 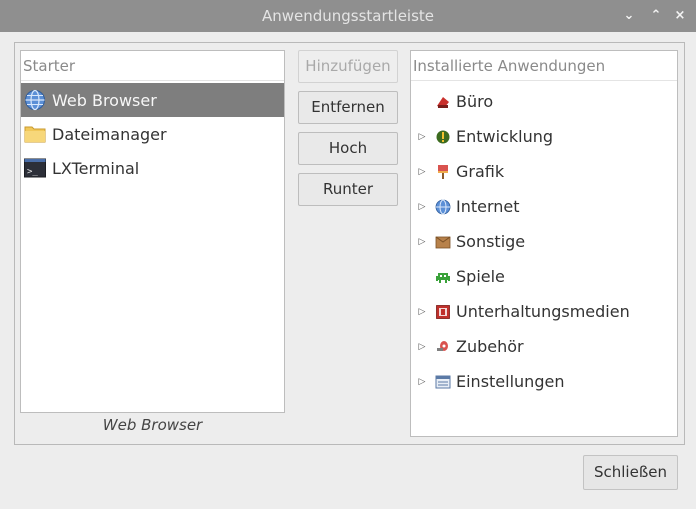 What do you see at coordinates (656, 16) in the screenshot?
I see `maximize-icon: ⌃` at bounding box center [656, 16].